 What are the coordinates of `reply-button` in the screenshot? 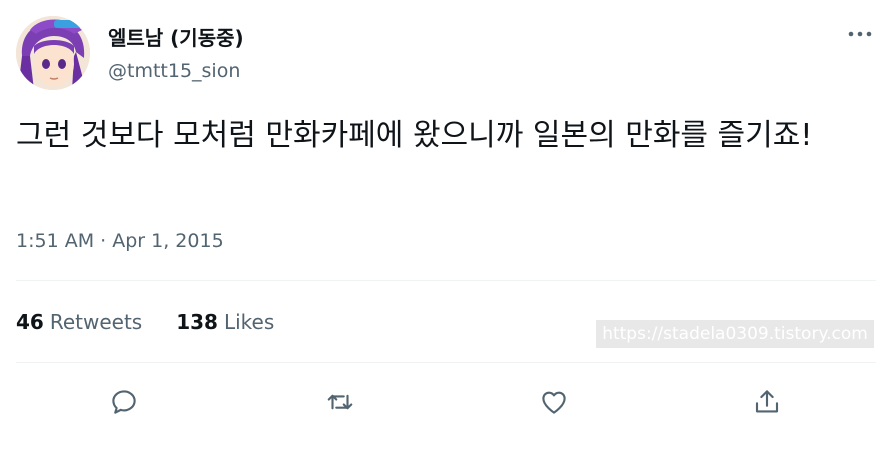 It's located at (124, 402).